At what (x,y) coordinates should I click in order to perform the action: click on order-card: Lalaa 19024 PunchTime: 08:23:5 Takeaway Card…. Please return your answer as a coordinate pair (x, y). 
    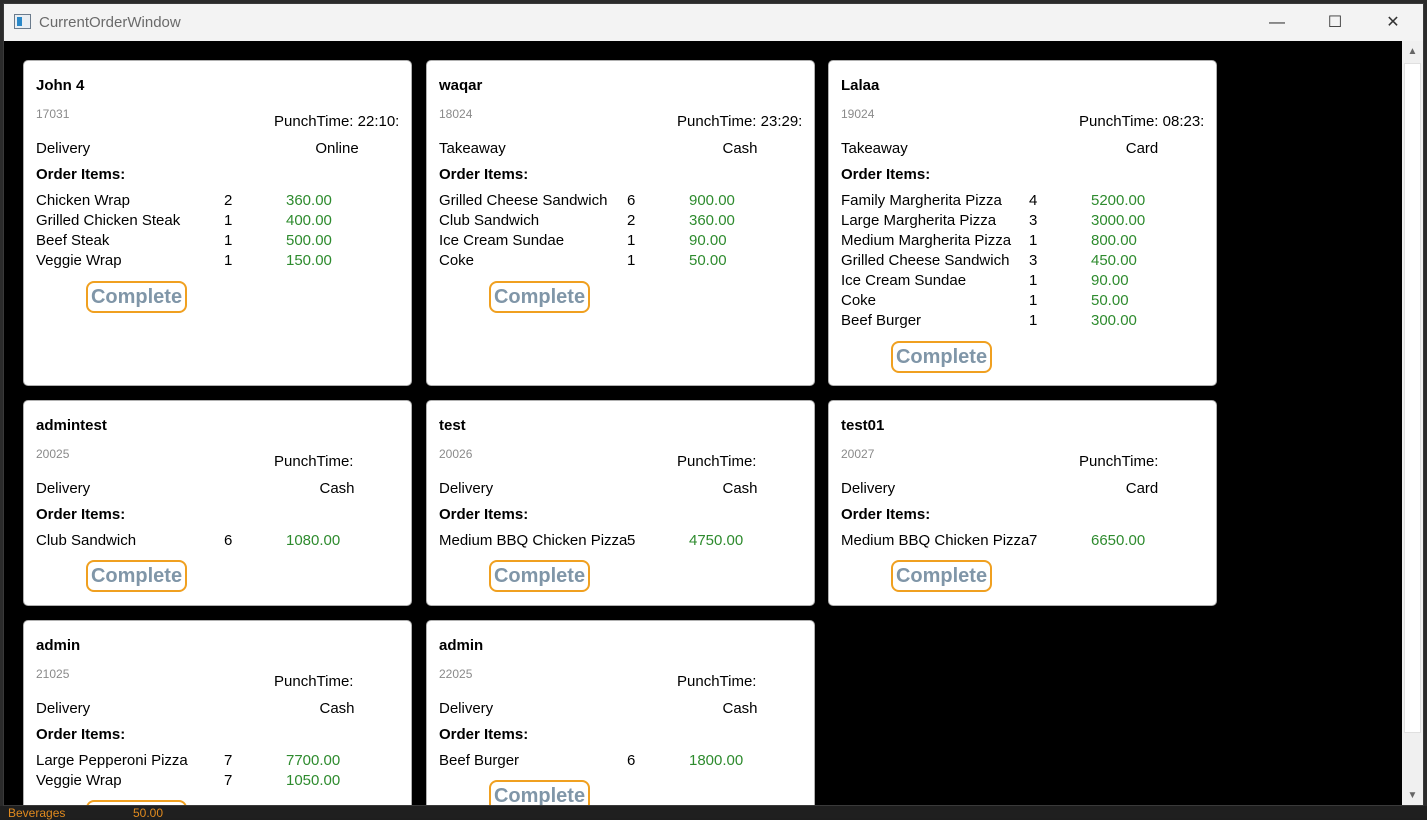
    Looking at the image, I should click on (1022, 223).